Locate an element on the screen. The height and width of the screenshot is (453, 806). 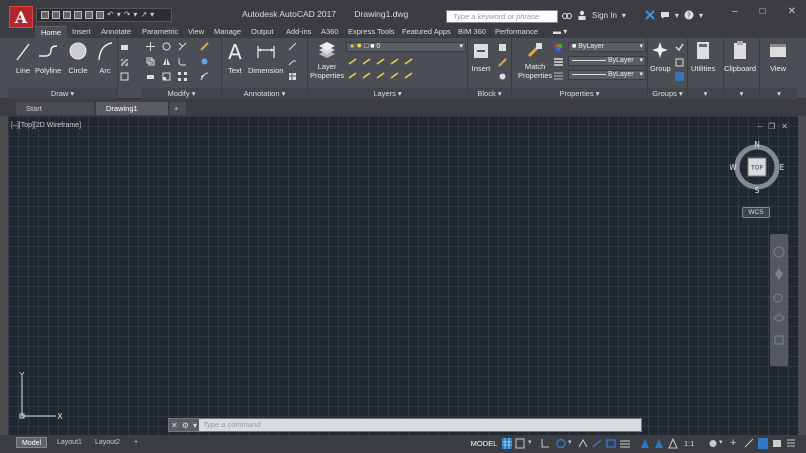
zoom-icon is located at coordinates (778, 298).